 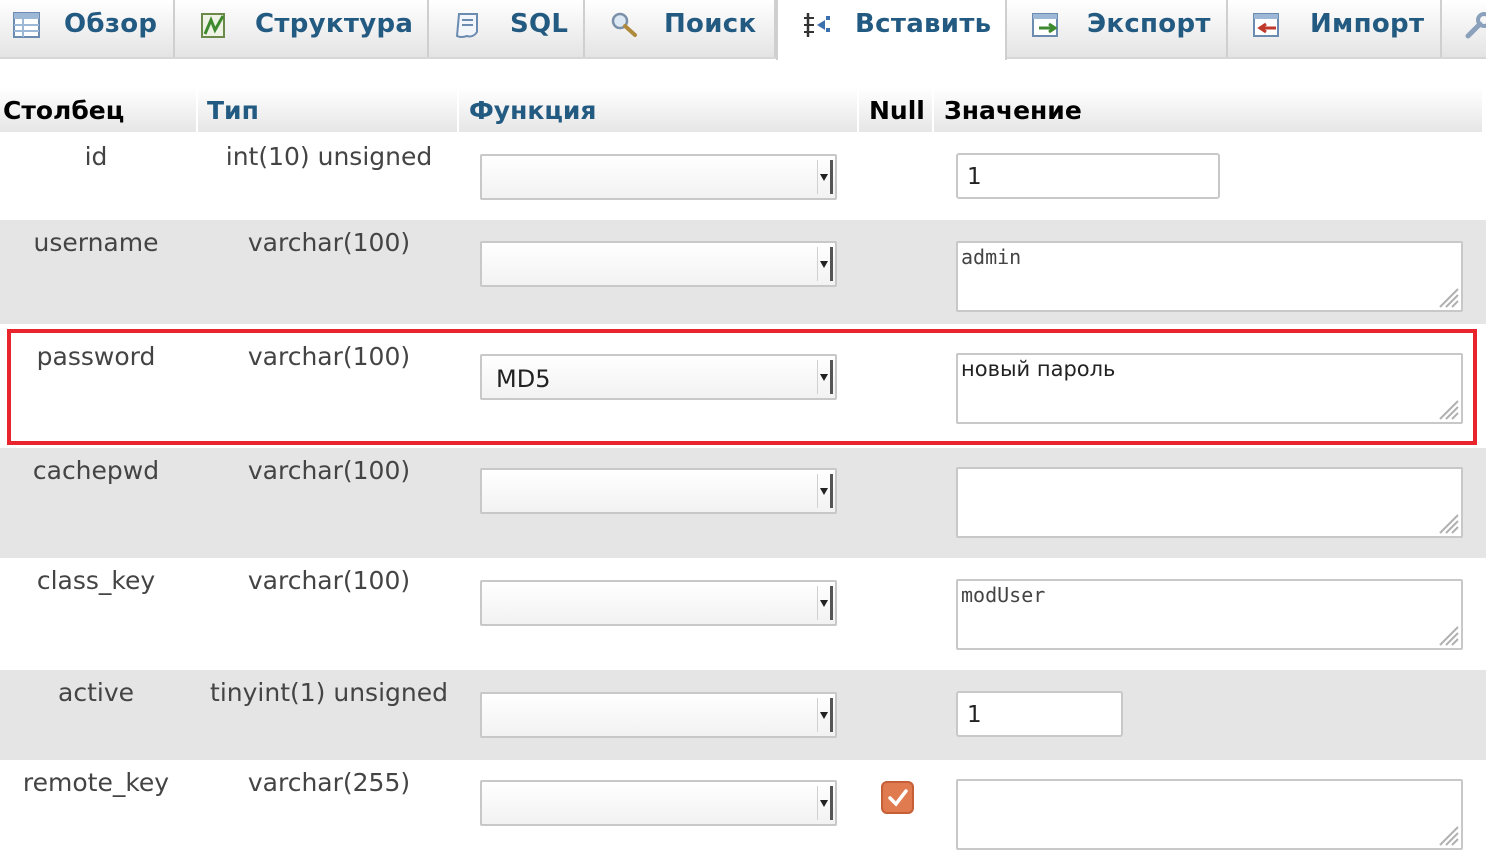 I want to click on table-row: id int(10) unsigned 1, so click(x=743, y=177).